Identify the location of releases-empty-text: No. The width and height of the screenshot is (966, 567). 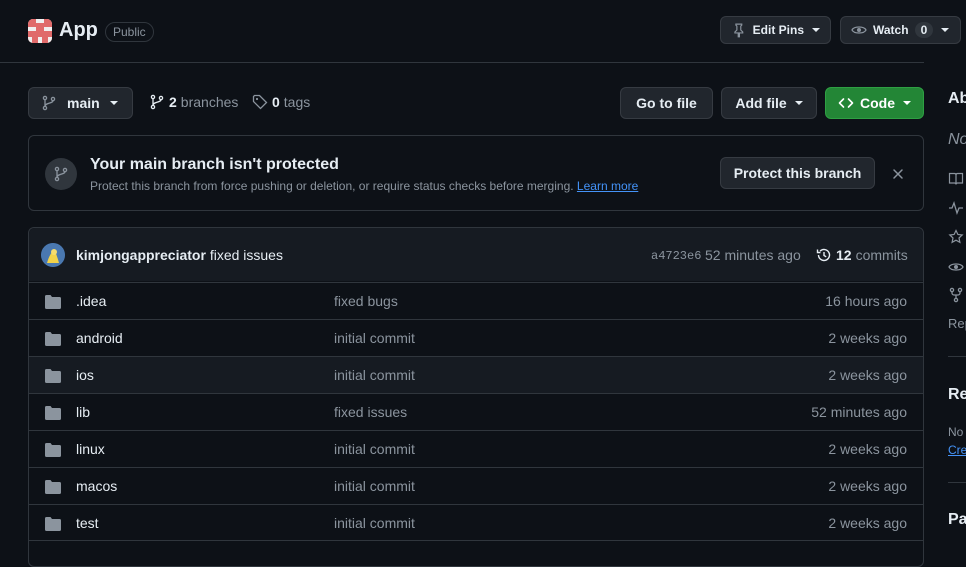
(956, 432).